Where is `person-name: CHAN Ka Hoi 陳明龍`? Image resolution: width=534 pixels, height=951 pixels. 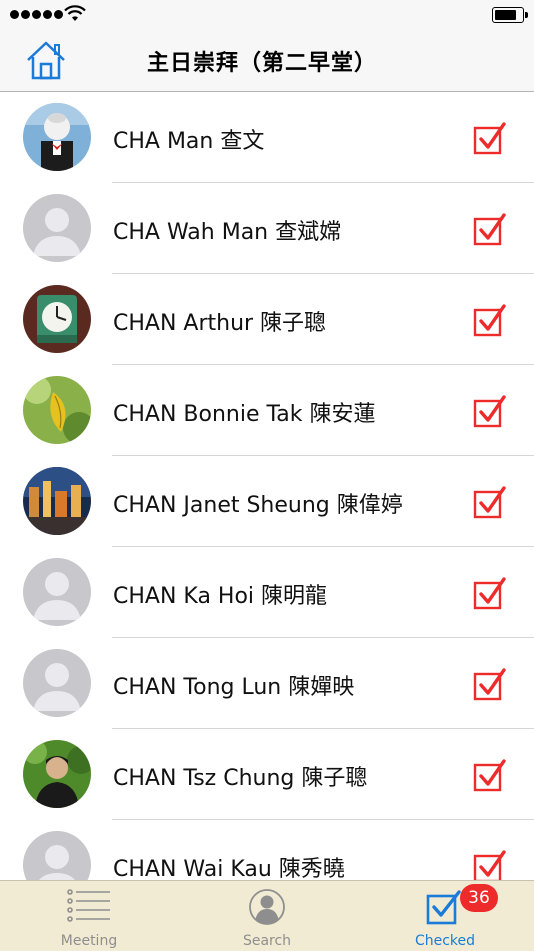
person-name: CHAN Ka Hoi 陳明龍 is located at coordinates (220, 596).